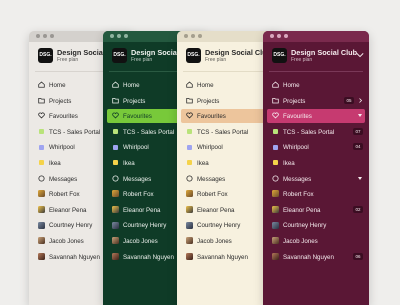 Image resolution: width=400 pixels, height=305 pixels. Describe the element at coordinates (316, 147) in the screenshot. I see `fav-item-whirlpool: Whirlpool 04` at that location.